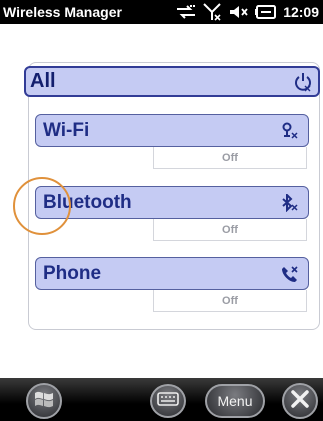  I want to click on start-button, so click(44, 401).